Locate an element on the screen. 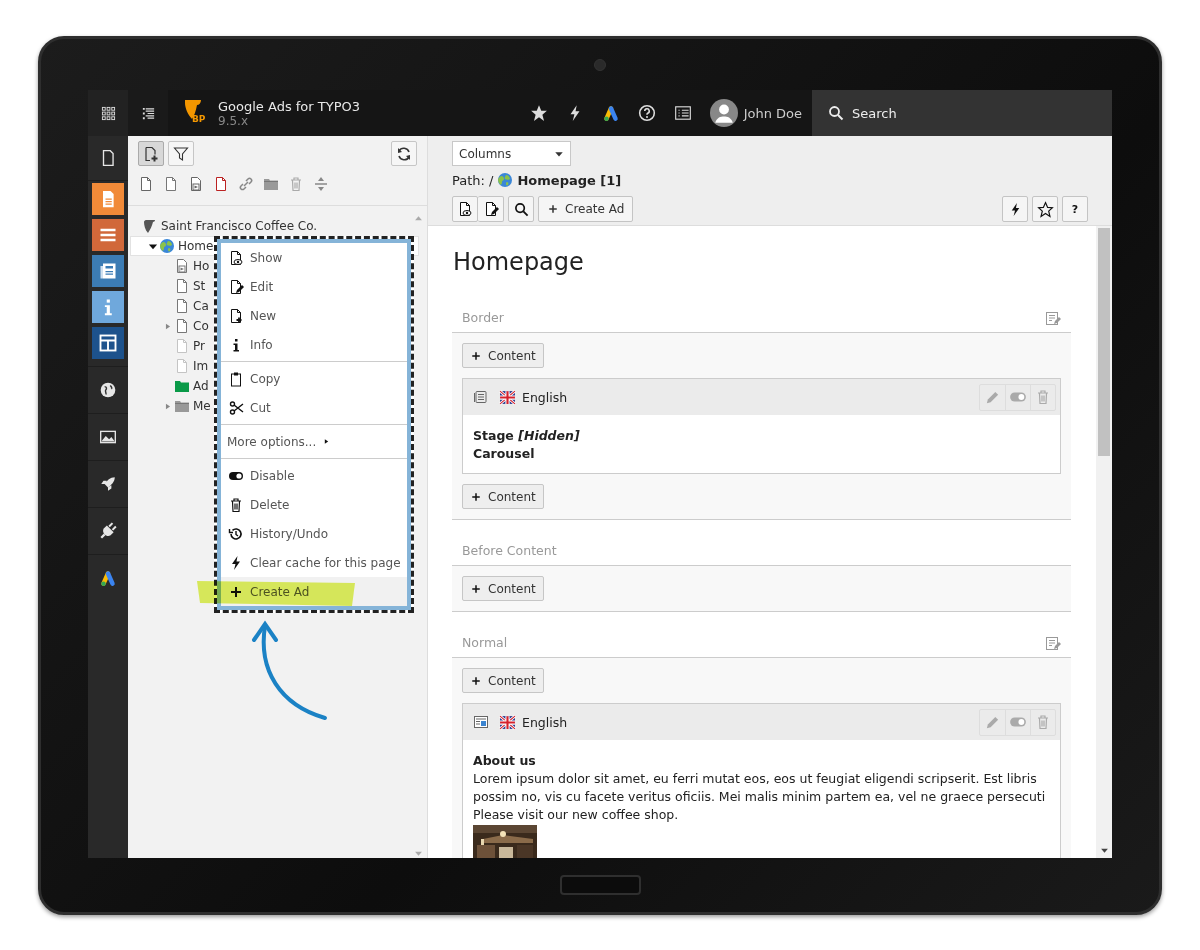 This screenshot has height=950, width=1200. site-title: Google Ads for TYPO3 is located at coordinates (289, 106).